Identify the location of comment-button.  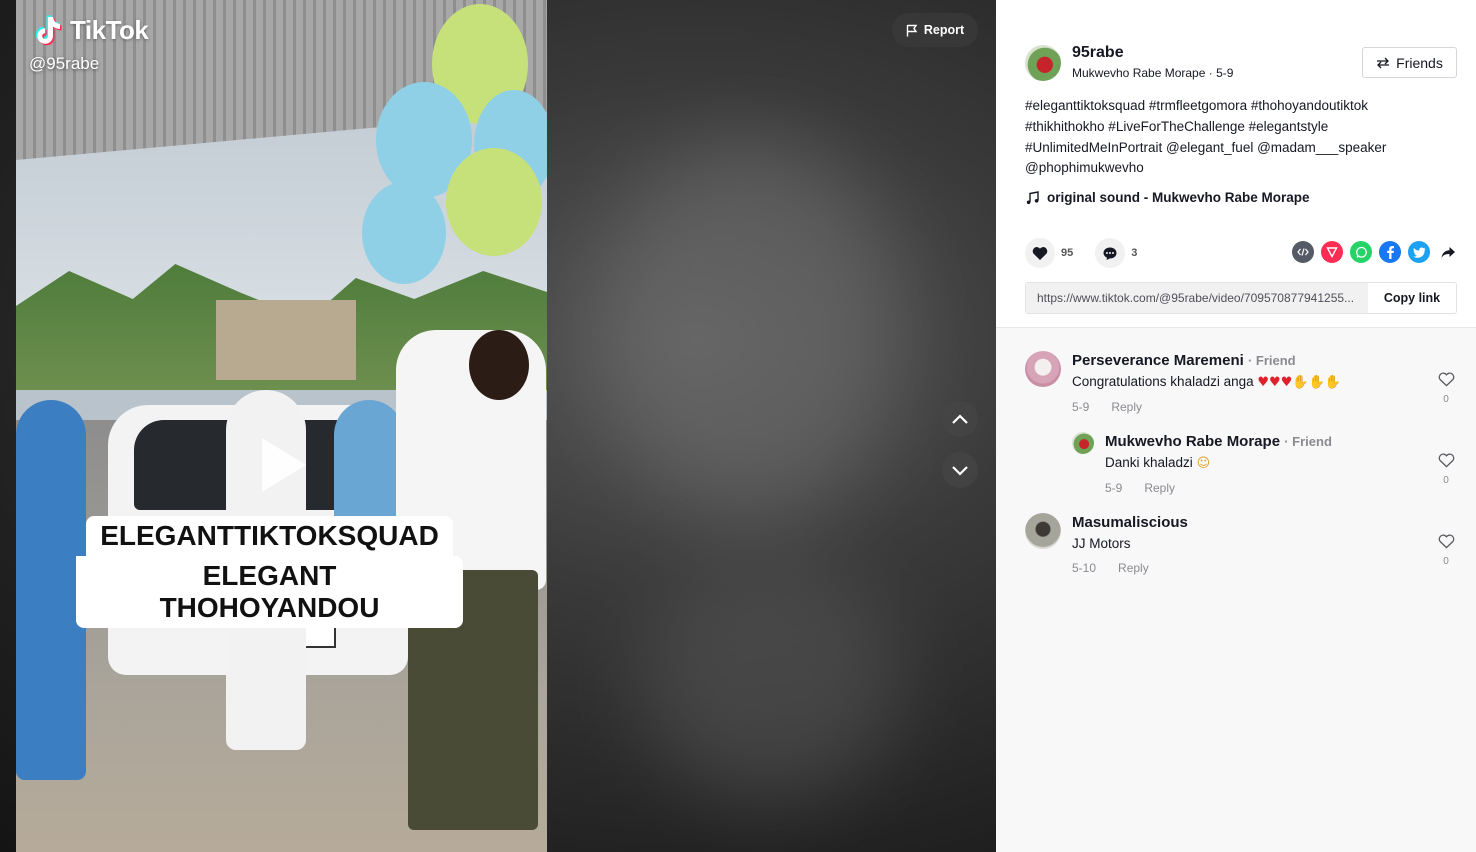
(1110, 253).